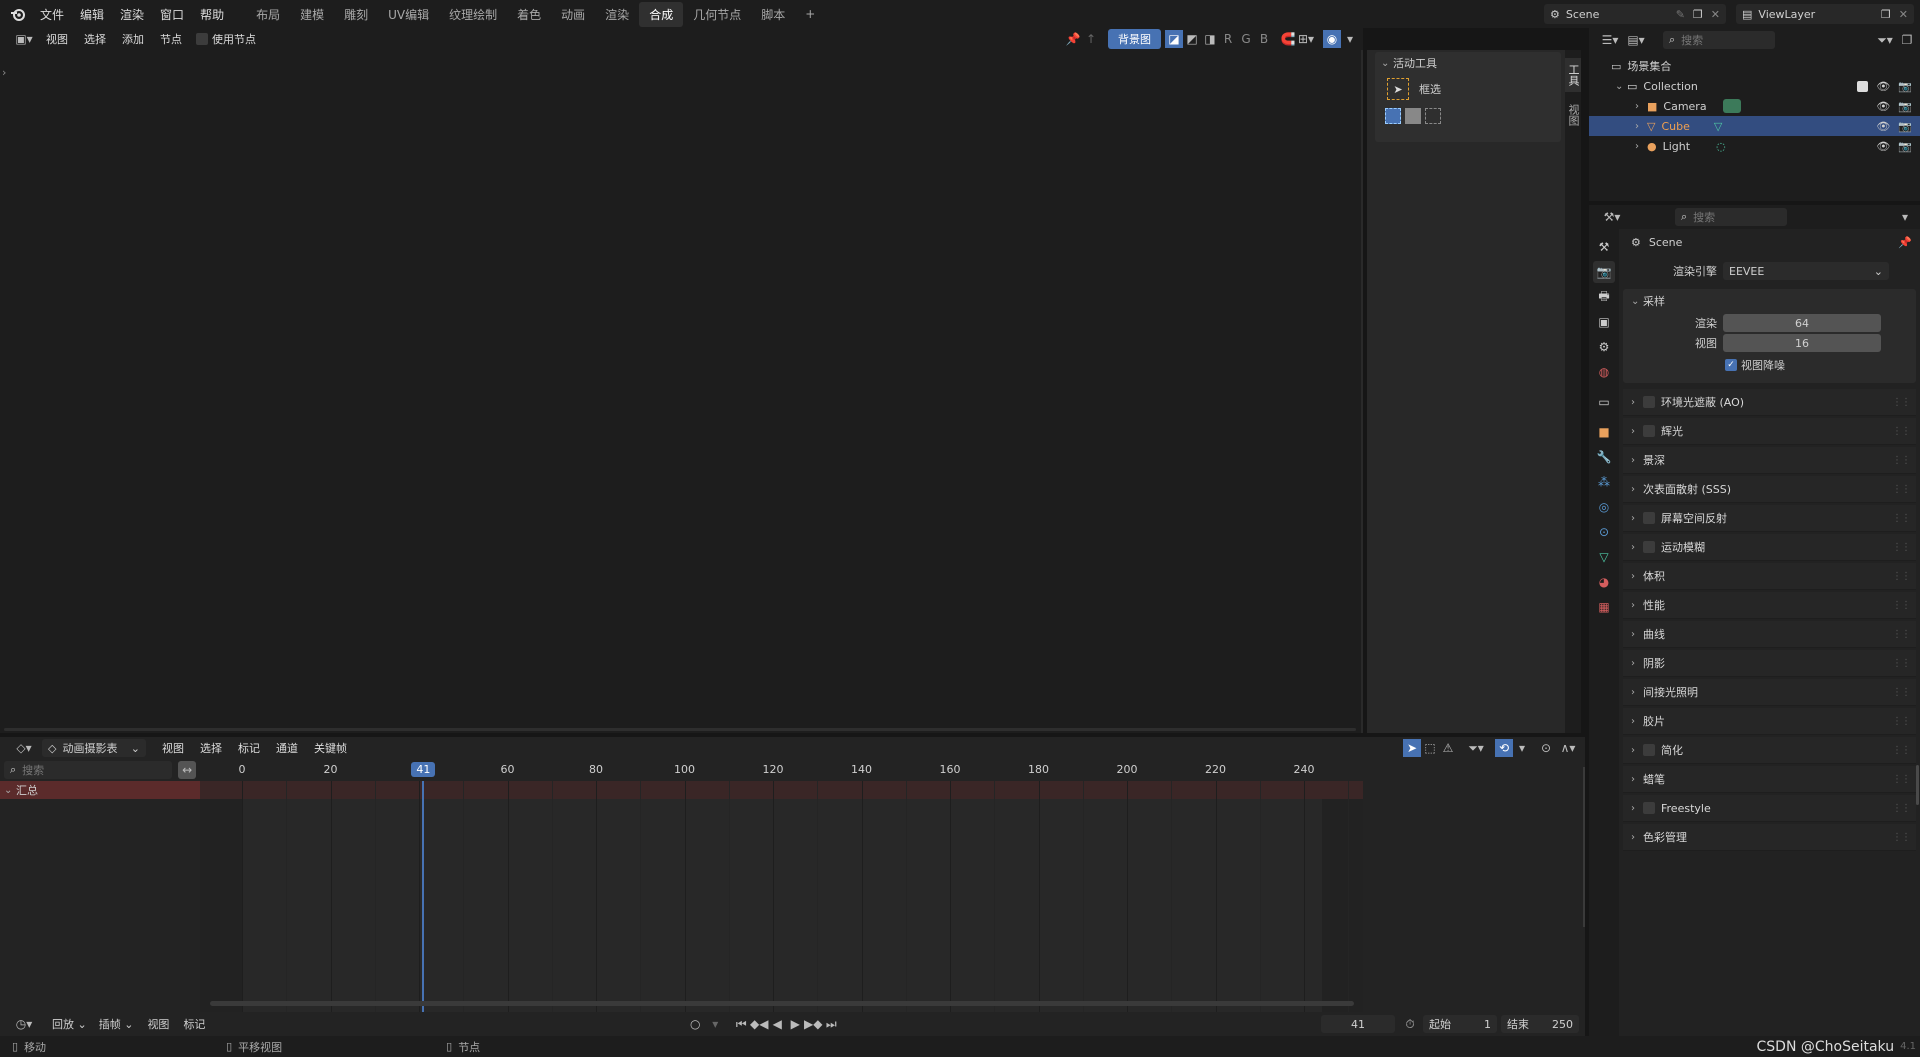  What do you see at coordinates (1917, 785) in the screenshot?
I see `properties-scrollbar` at bounding box center [1917, 785].